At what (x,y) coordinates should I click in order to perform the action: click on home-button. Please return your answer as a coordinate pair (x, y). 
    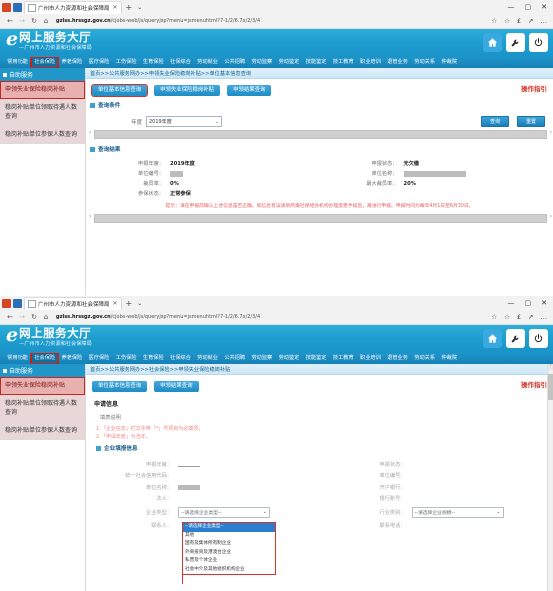
    Looking at the image, I should click on (492, 42).